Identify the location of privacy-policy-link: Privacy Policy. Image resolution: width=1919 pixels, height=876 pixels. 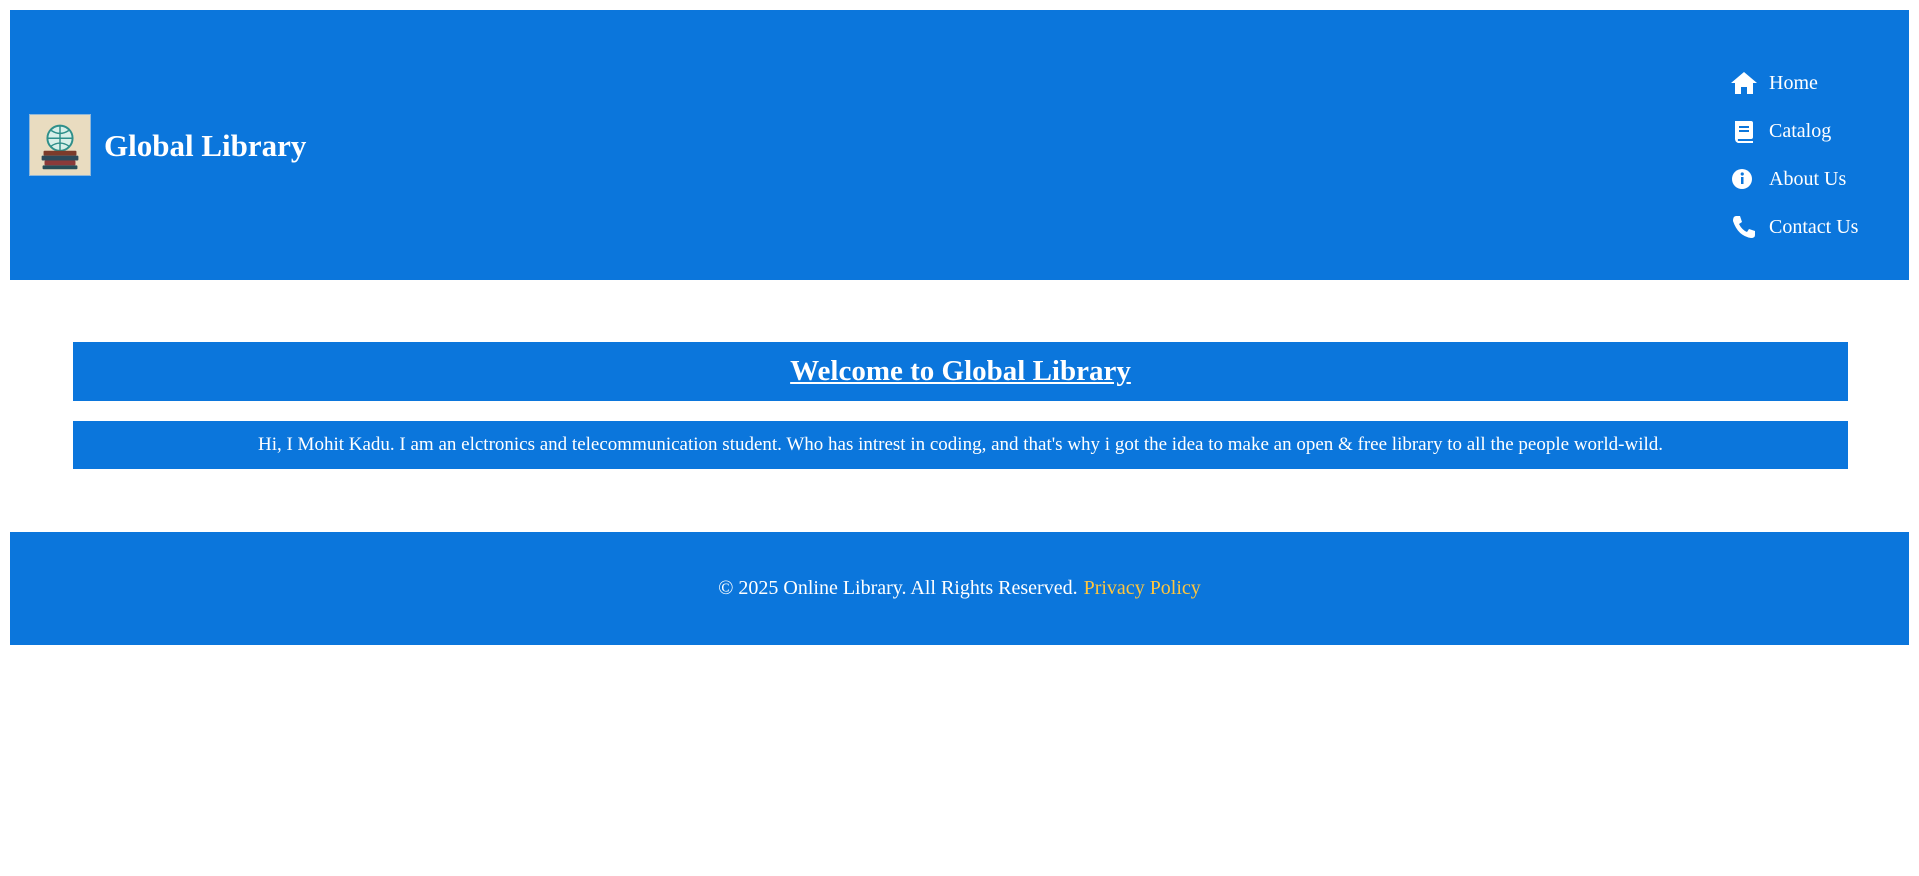
(1142, 588).